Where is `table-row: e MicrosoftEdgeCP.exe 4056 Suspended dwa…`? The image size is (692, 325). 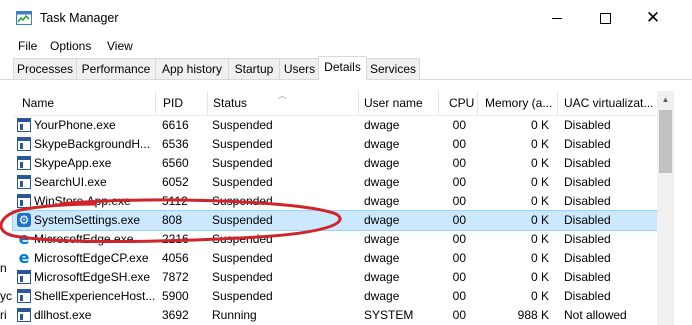
table-row: e MicrosoftEdgeCP.exe 4056 Suspended dwa… is located at coordinates (335, 258).